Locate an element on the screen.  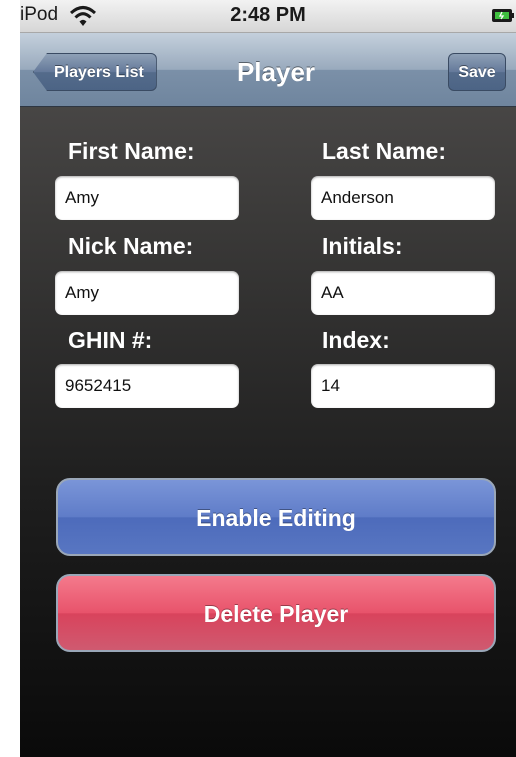
battery-icon is located at coordinates (503, 15).